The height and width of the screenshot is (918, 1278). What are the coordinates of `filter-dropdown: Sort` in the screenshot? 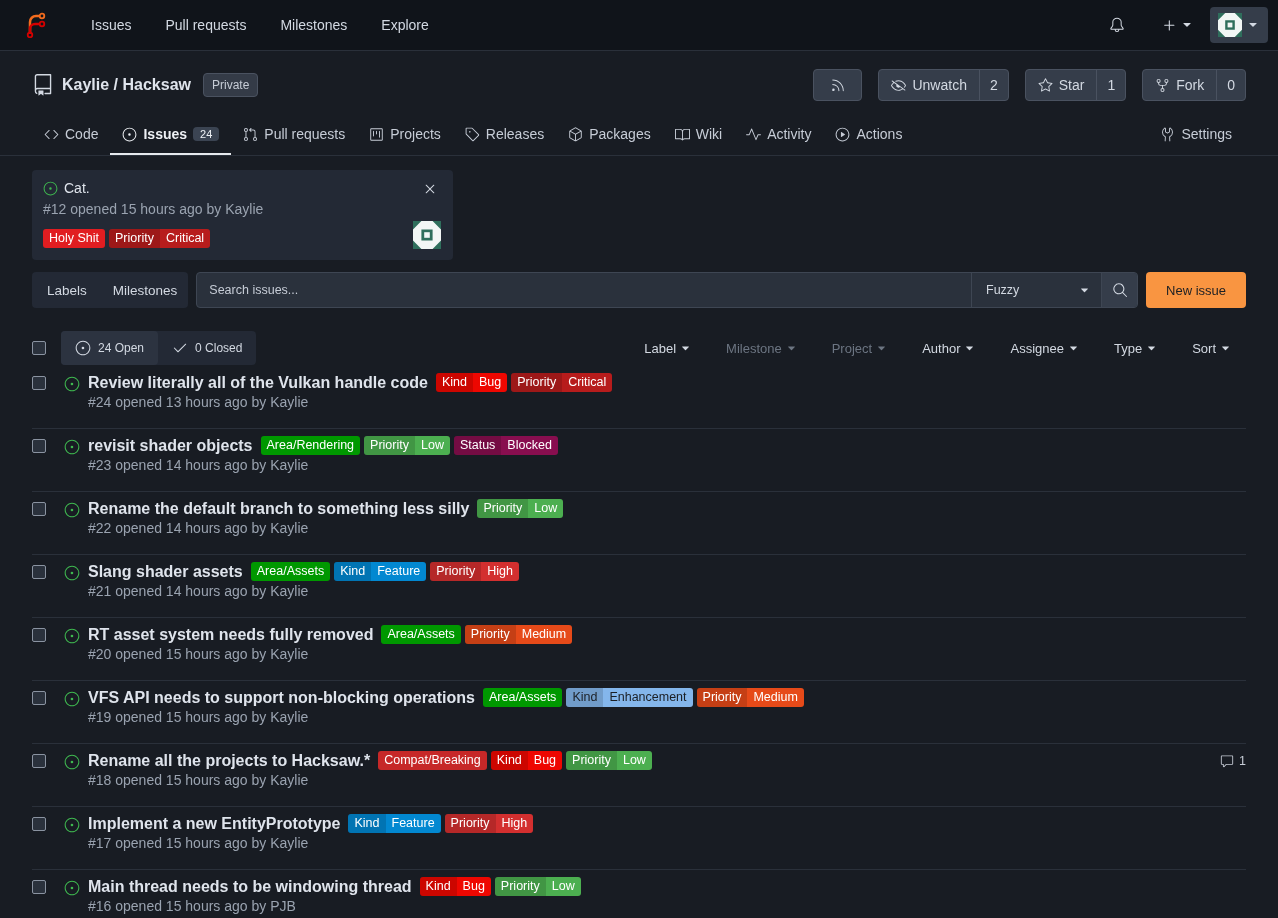 It's located at (1212, 348).